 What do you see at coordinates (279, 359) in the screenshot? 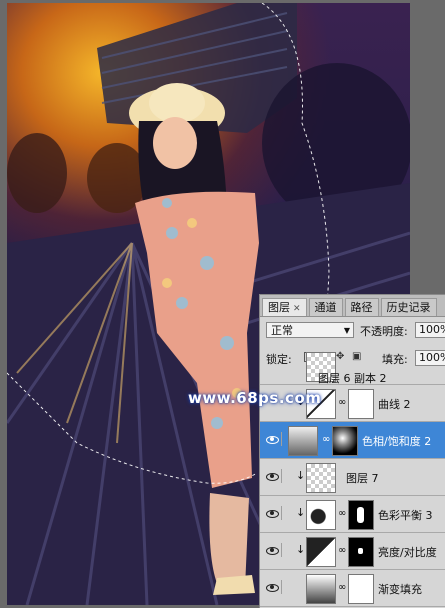
I see `lock-label: 锁定:` at bounding box center [279, 359].